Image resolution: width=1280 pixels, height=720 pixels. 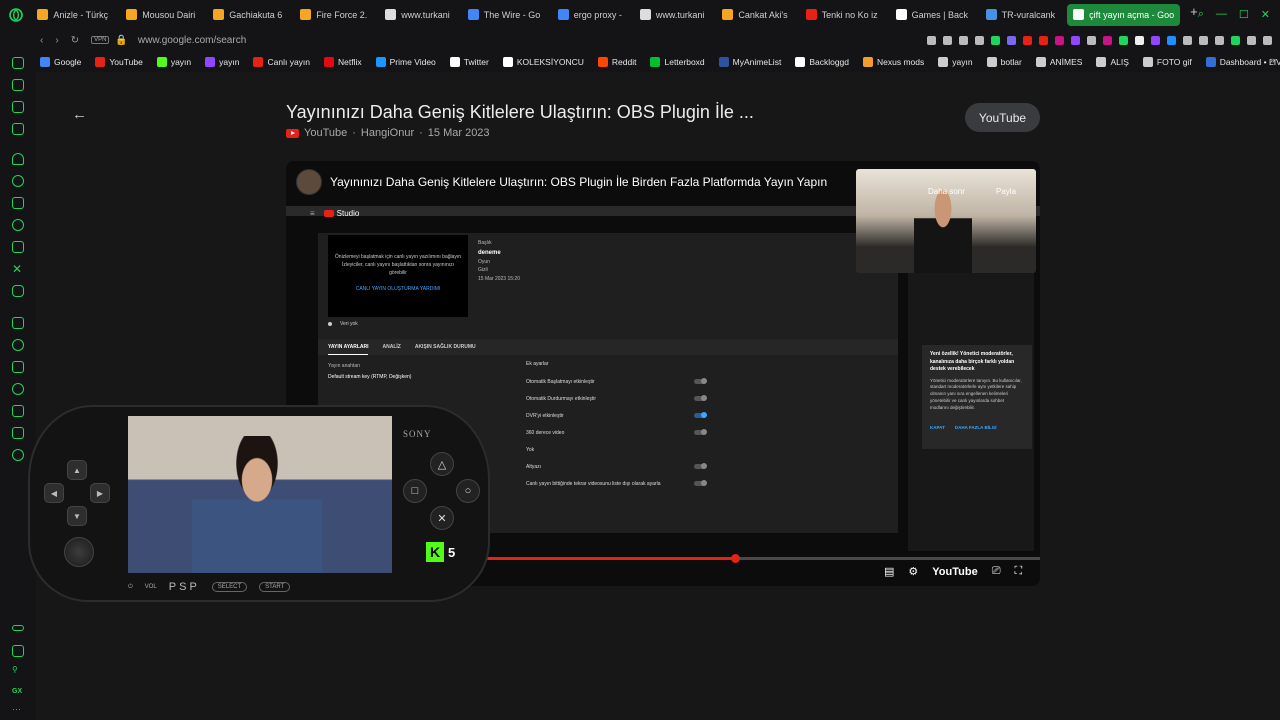 What do you see at coordinates (1201, 14) in the screenshot?
I see `search-tabs-icon: ⌕` at bounding box center [1201, 14].